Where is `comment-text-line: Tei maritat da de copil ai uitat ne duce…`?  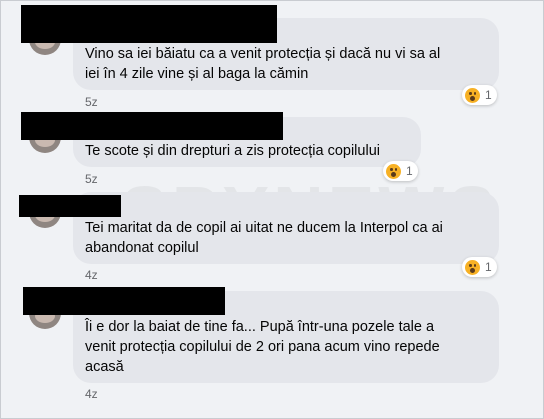
comment-text-line: Tei maritat da de copil ai uitat ne duce… is located at coordinates (264, 228).